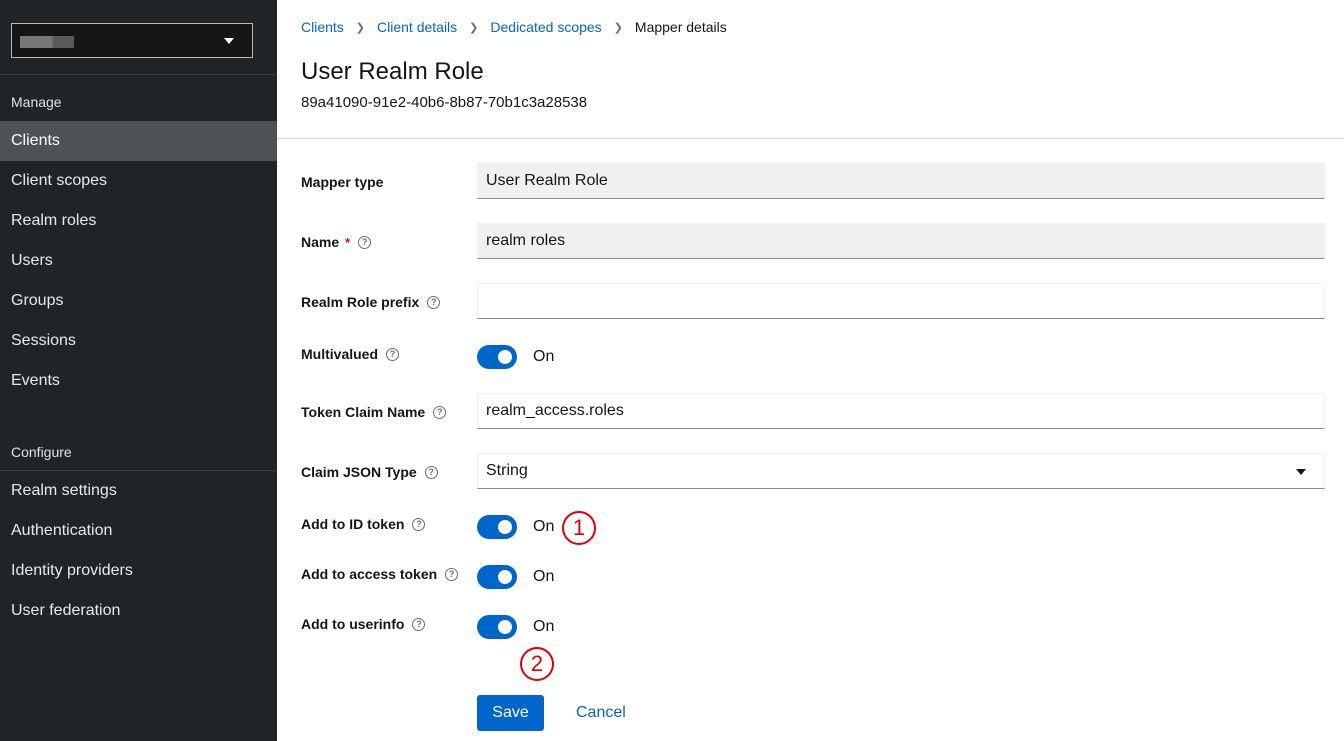  Describe the element at coordinates (544, 576) in the screenshot. I see `add-to-access-token-state: On` at that location.